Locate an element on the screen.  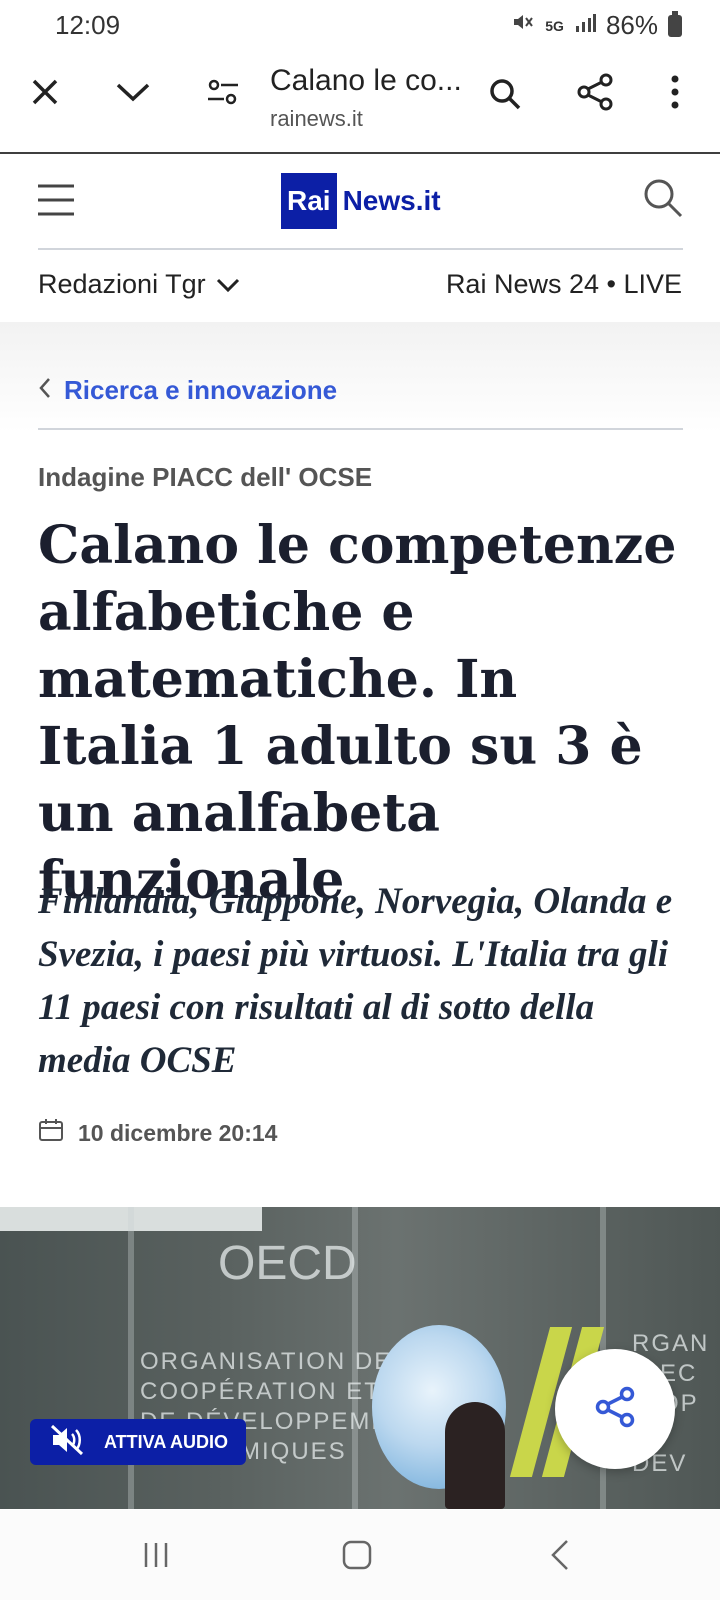
share-fab-button is located at coordinates (615, 1409).